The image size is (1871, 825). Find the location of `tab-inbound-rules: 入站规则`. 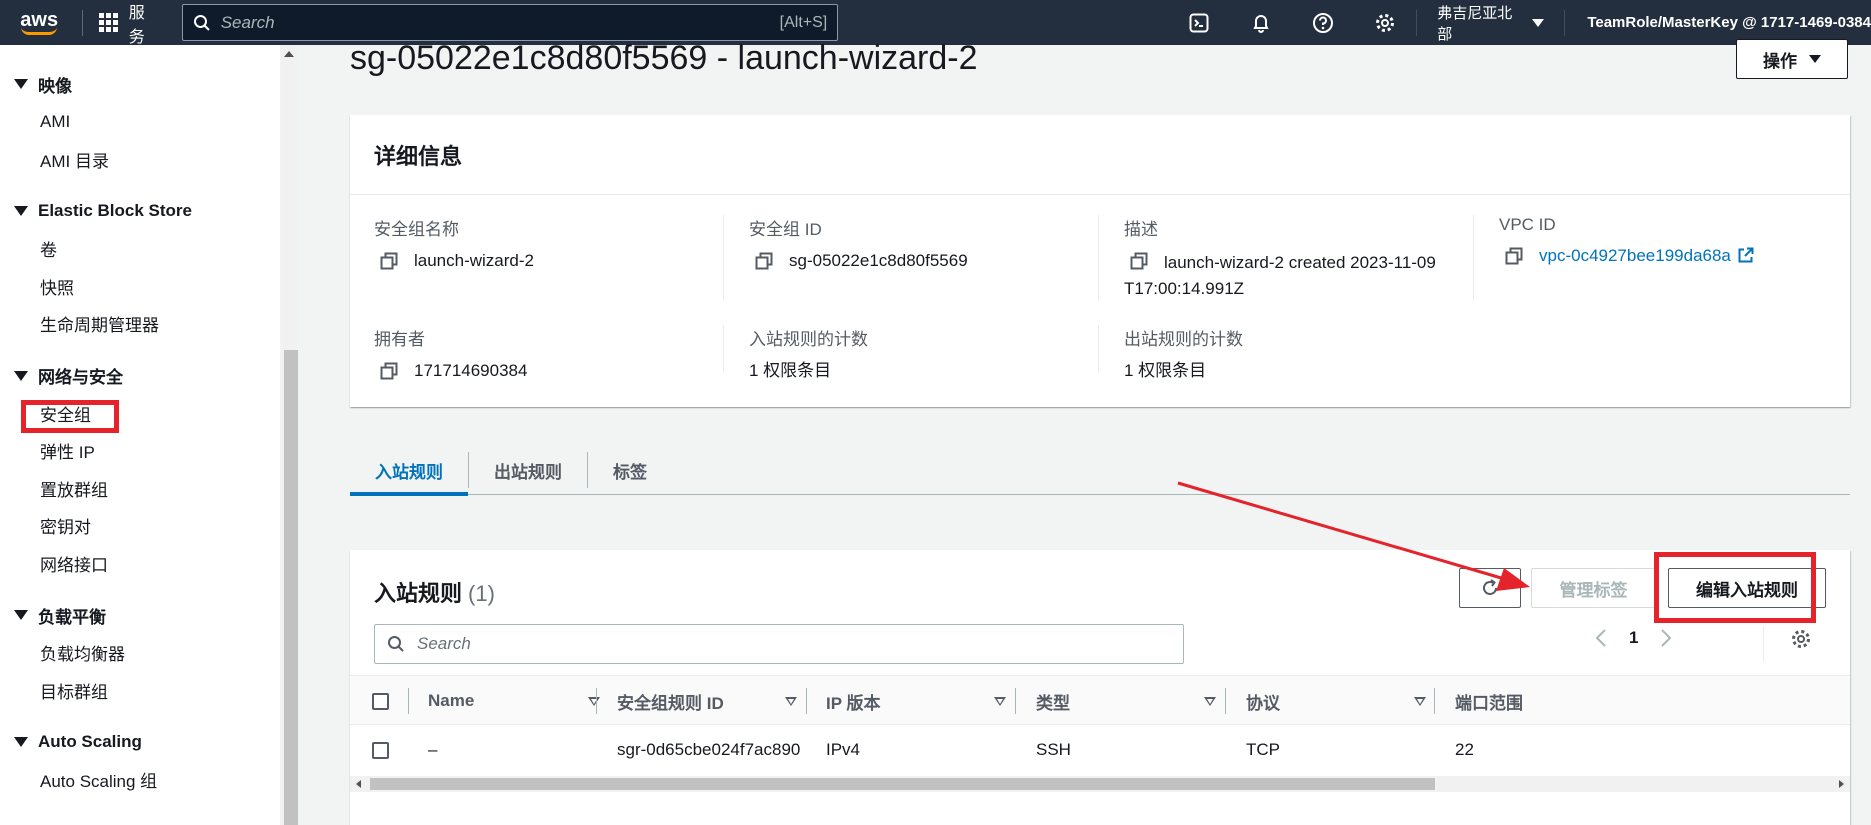

tab-inbound-rules: 入站规则 is located at coordinates (409, 470).